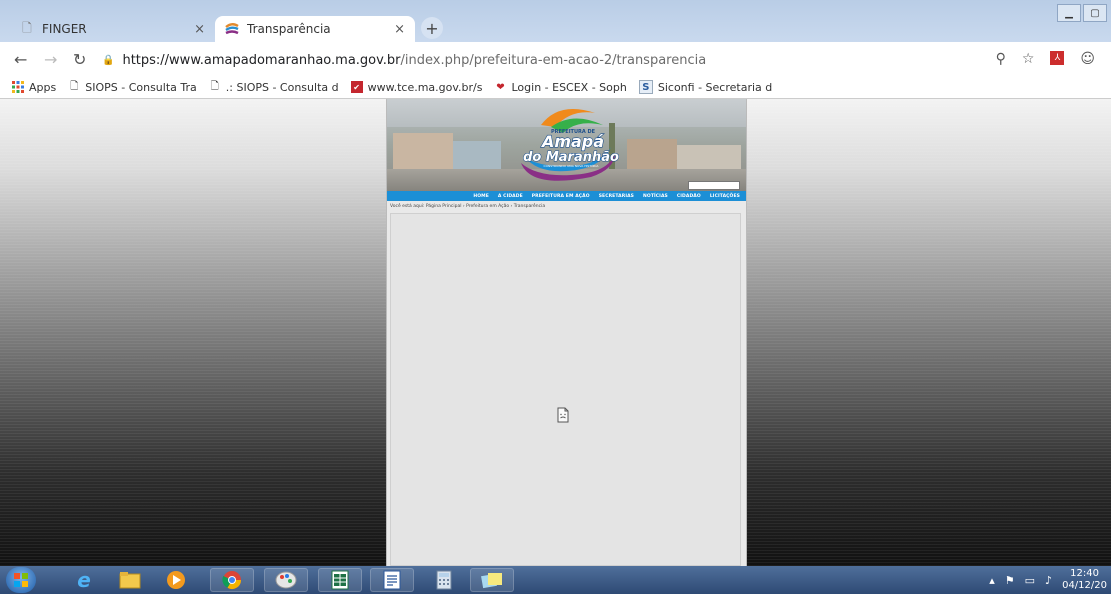  Describe the element at coordinates (108, 60) in the screenshot. I see `lock-icon: 🔒` at that location.